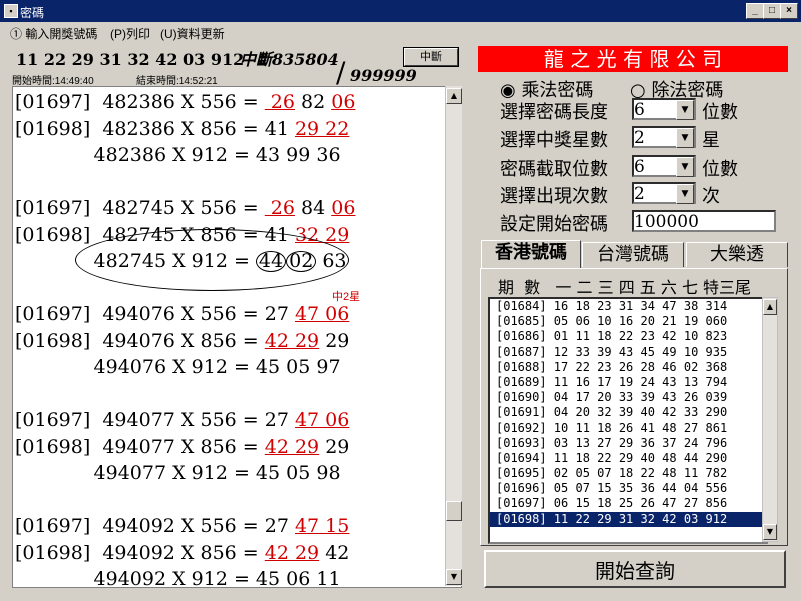  I want to click on end-time: 結束時間:14:52:21, so click(177, 81).